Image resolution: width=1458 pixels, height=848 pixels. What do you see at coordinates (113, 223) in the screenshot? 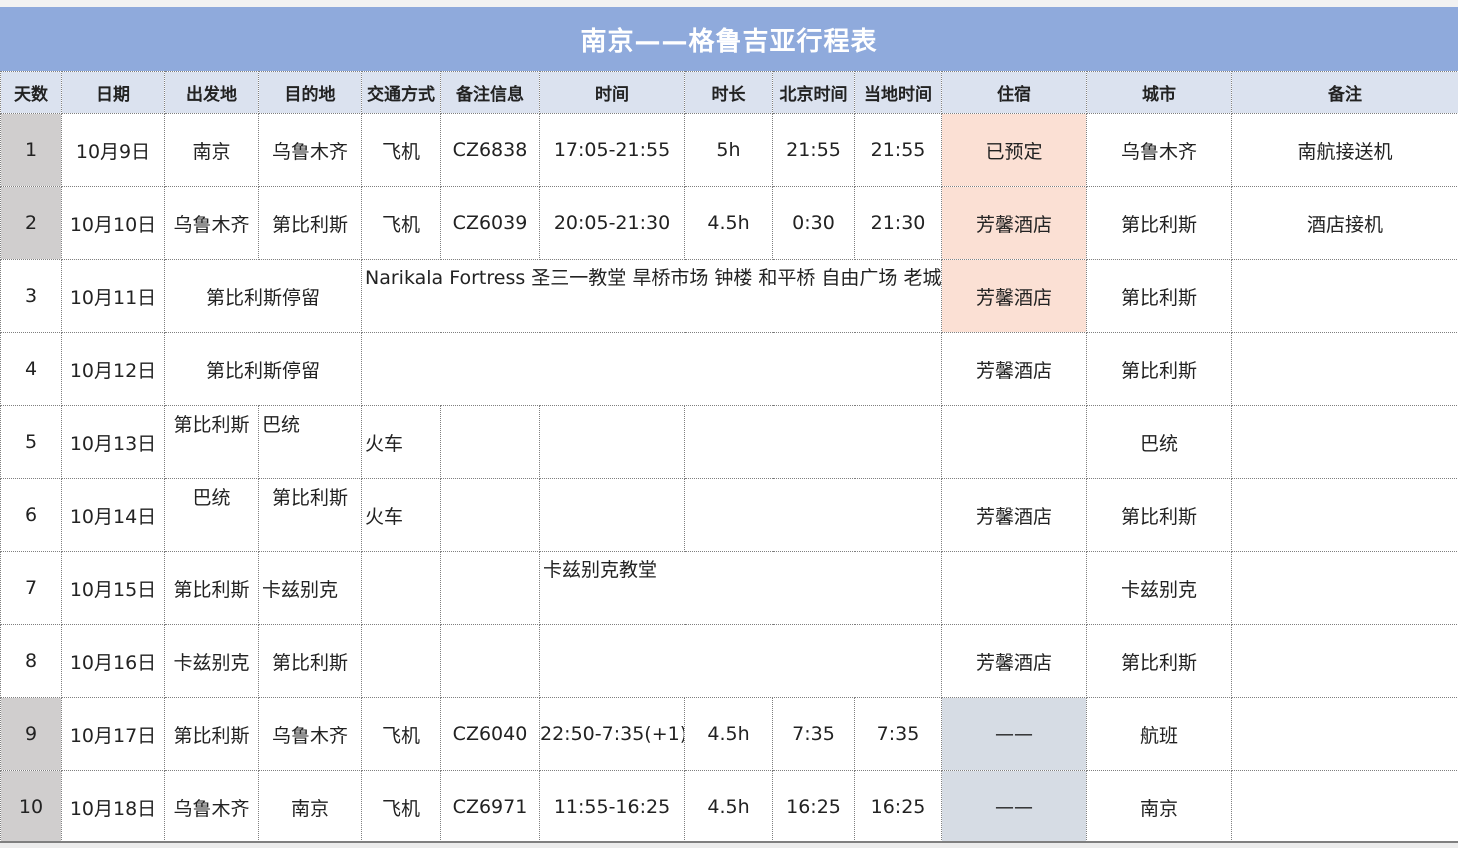
I see `cell-date: 10月10日` at bounding box center [113, 223].